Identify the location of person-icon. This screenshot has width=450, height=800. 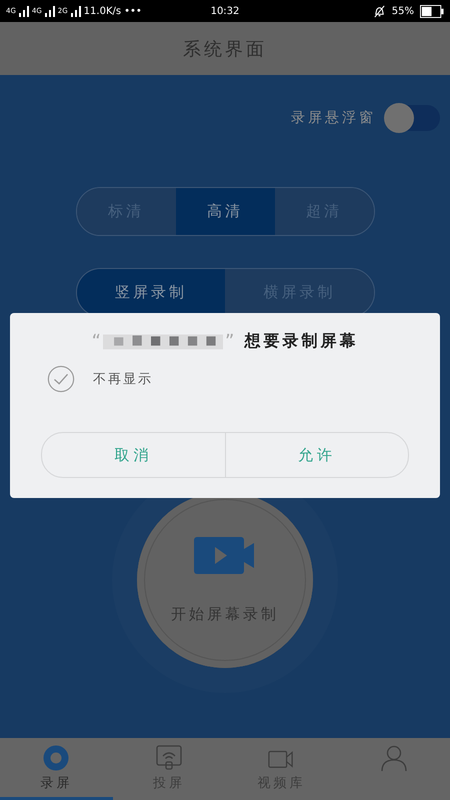
(393, 758).